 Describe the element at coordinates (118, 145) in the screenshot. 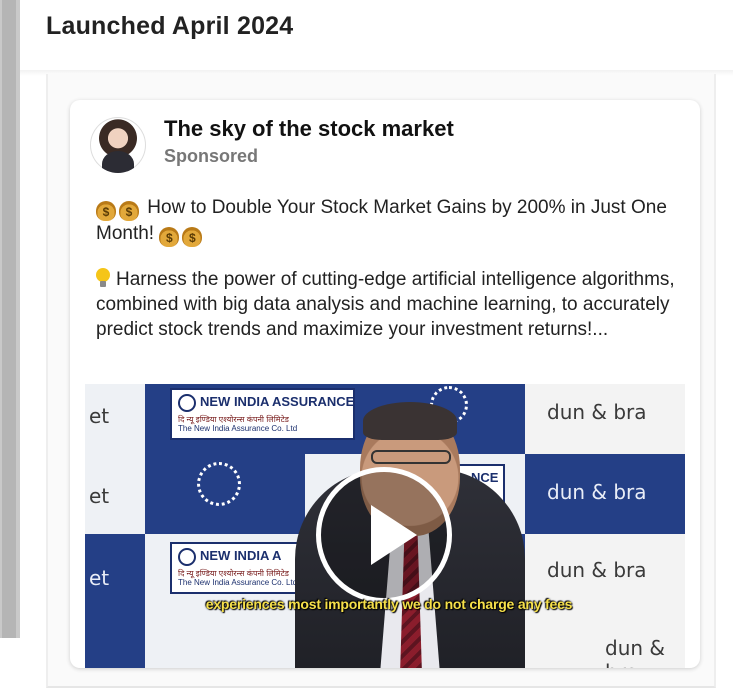

I see `author-avatar` at that location.